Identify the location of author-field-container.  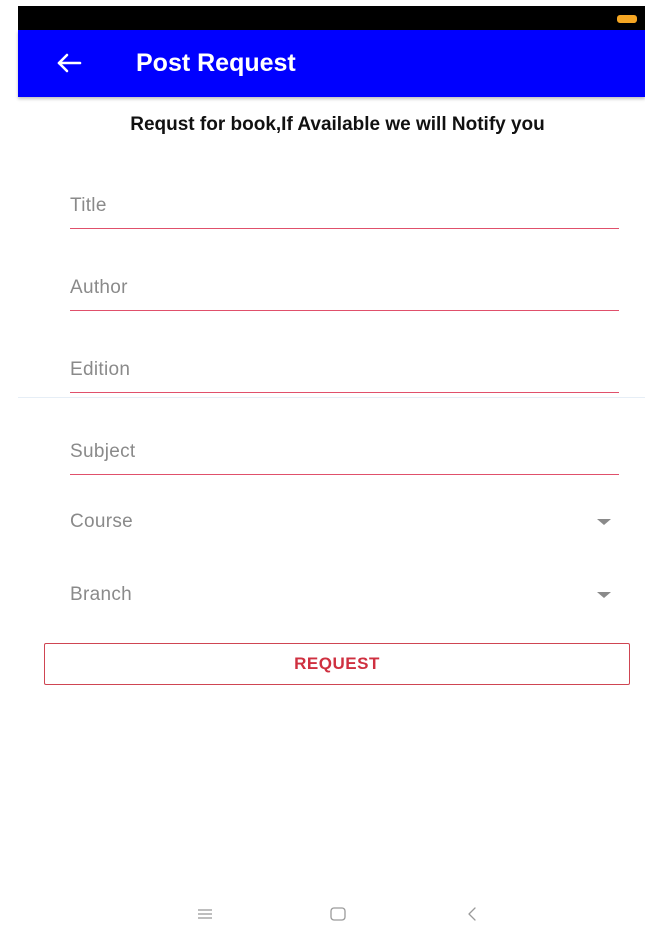
(344, 290).